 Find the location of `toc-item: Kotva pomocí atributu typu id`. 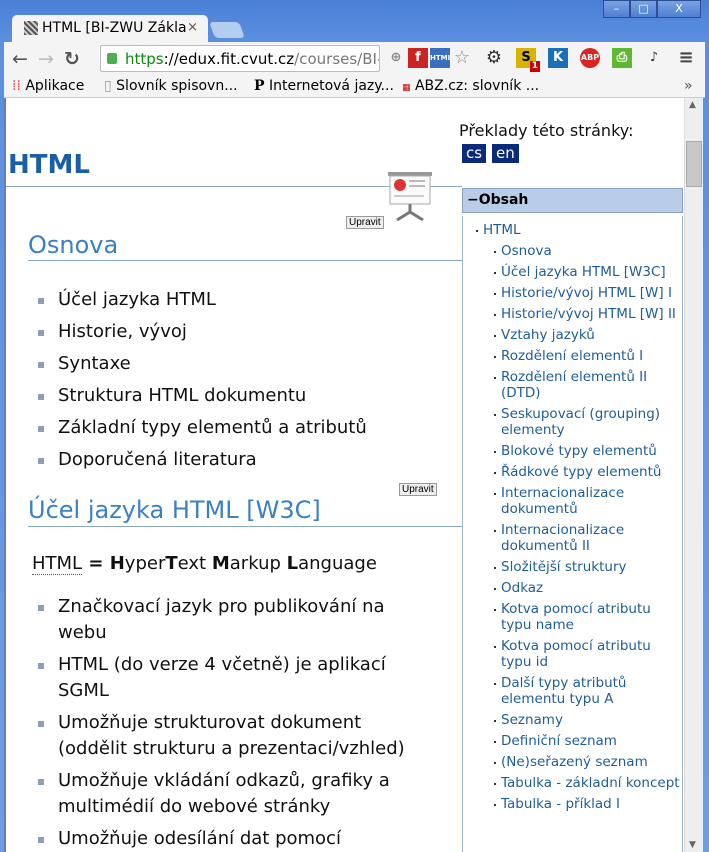

toc-item: Kotva pomocí atributu typu id is located at coordinates (577, 654).